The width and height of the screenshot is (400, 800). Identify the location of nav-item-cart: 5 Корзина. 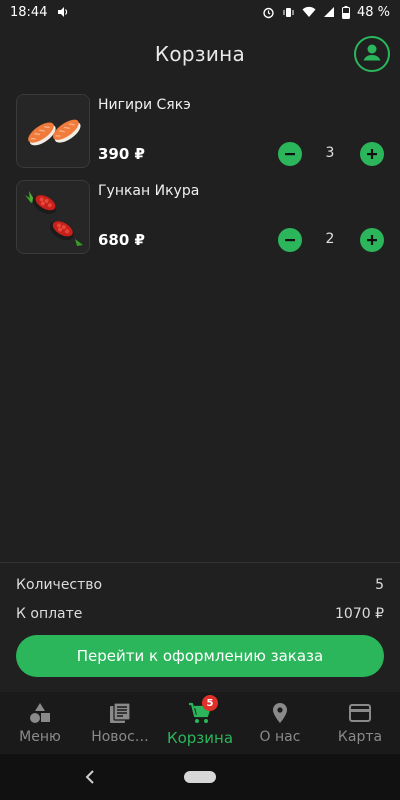
(200, 723).